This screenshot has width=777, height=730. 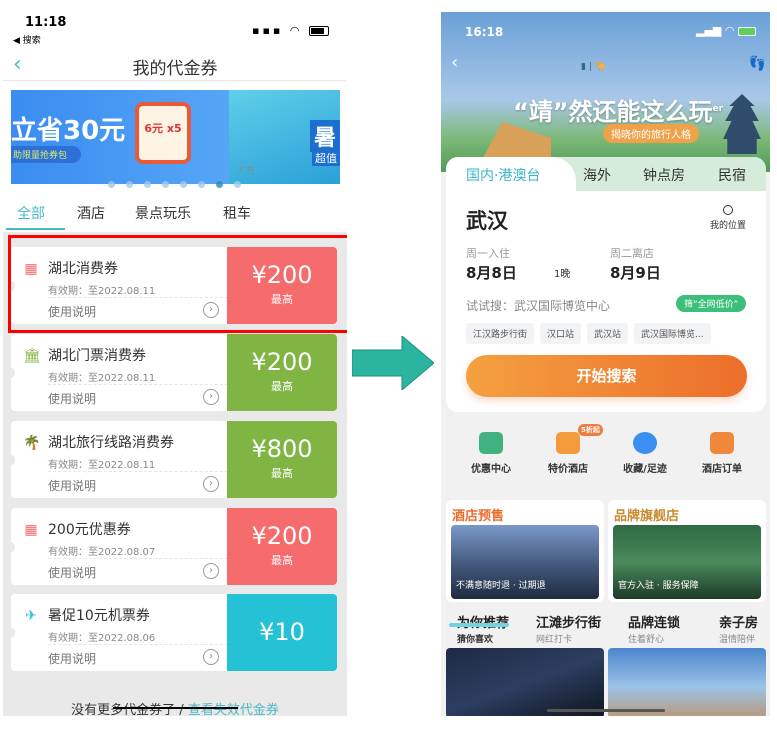 What do you see at coordinates (646, 640) in the screenshot?
I see `rec-tab-sub: 住着舒心` at bounding box center [646, 640].